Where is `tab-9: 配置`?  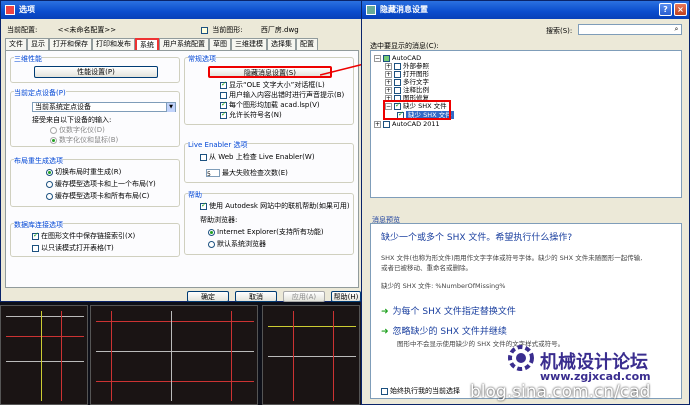 tab-9: 配置 is located at coordinates (307, 44).